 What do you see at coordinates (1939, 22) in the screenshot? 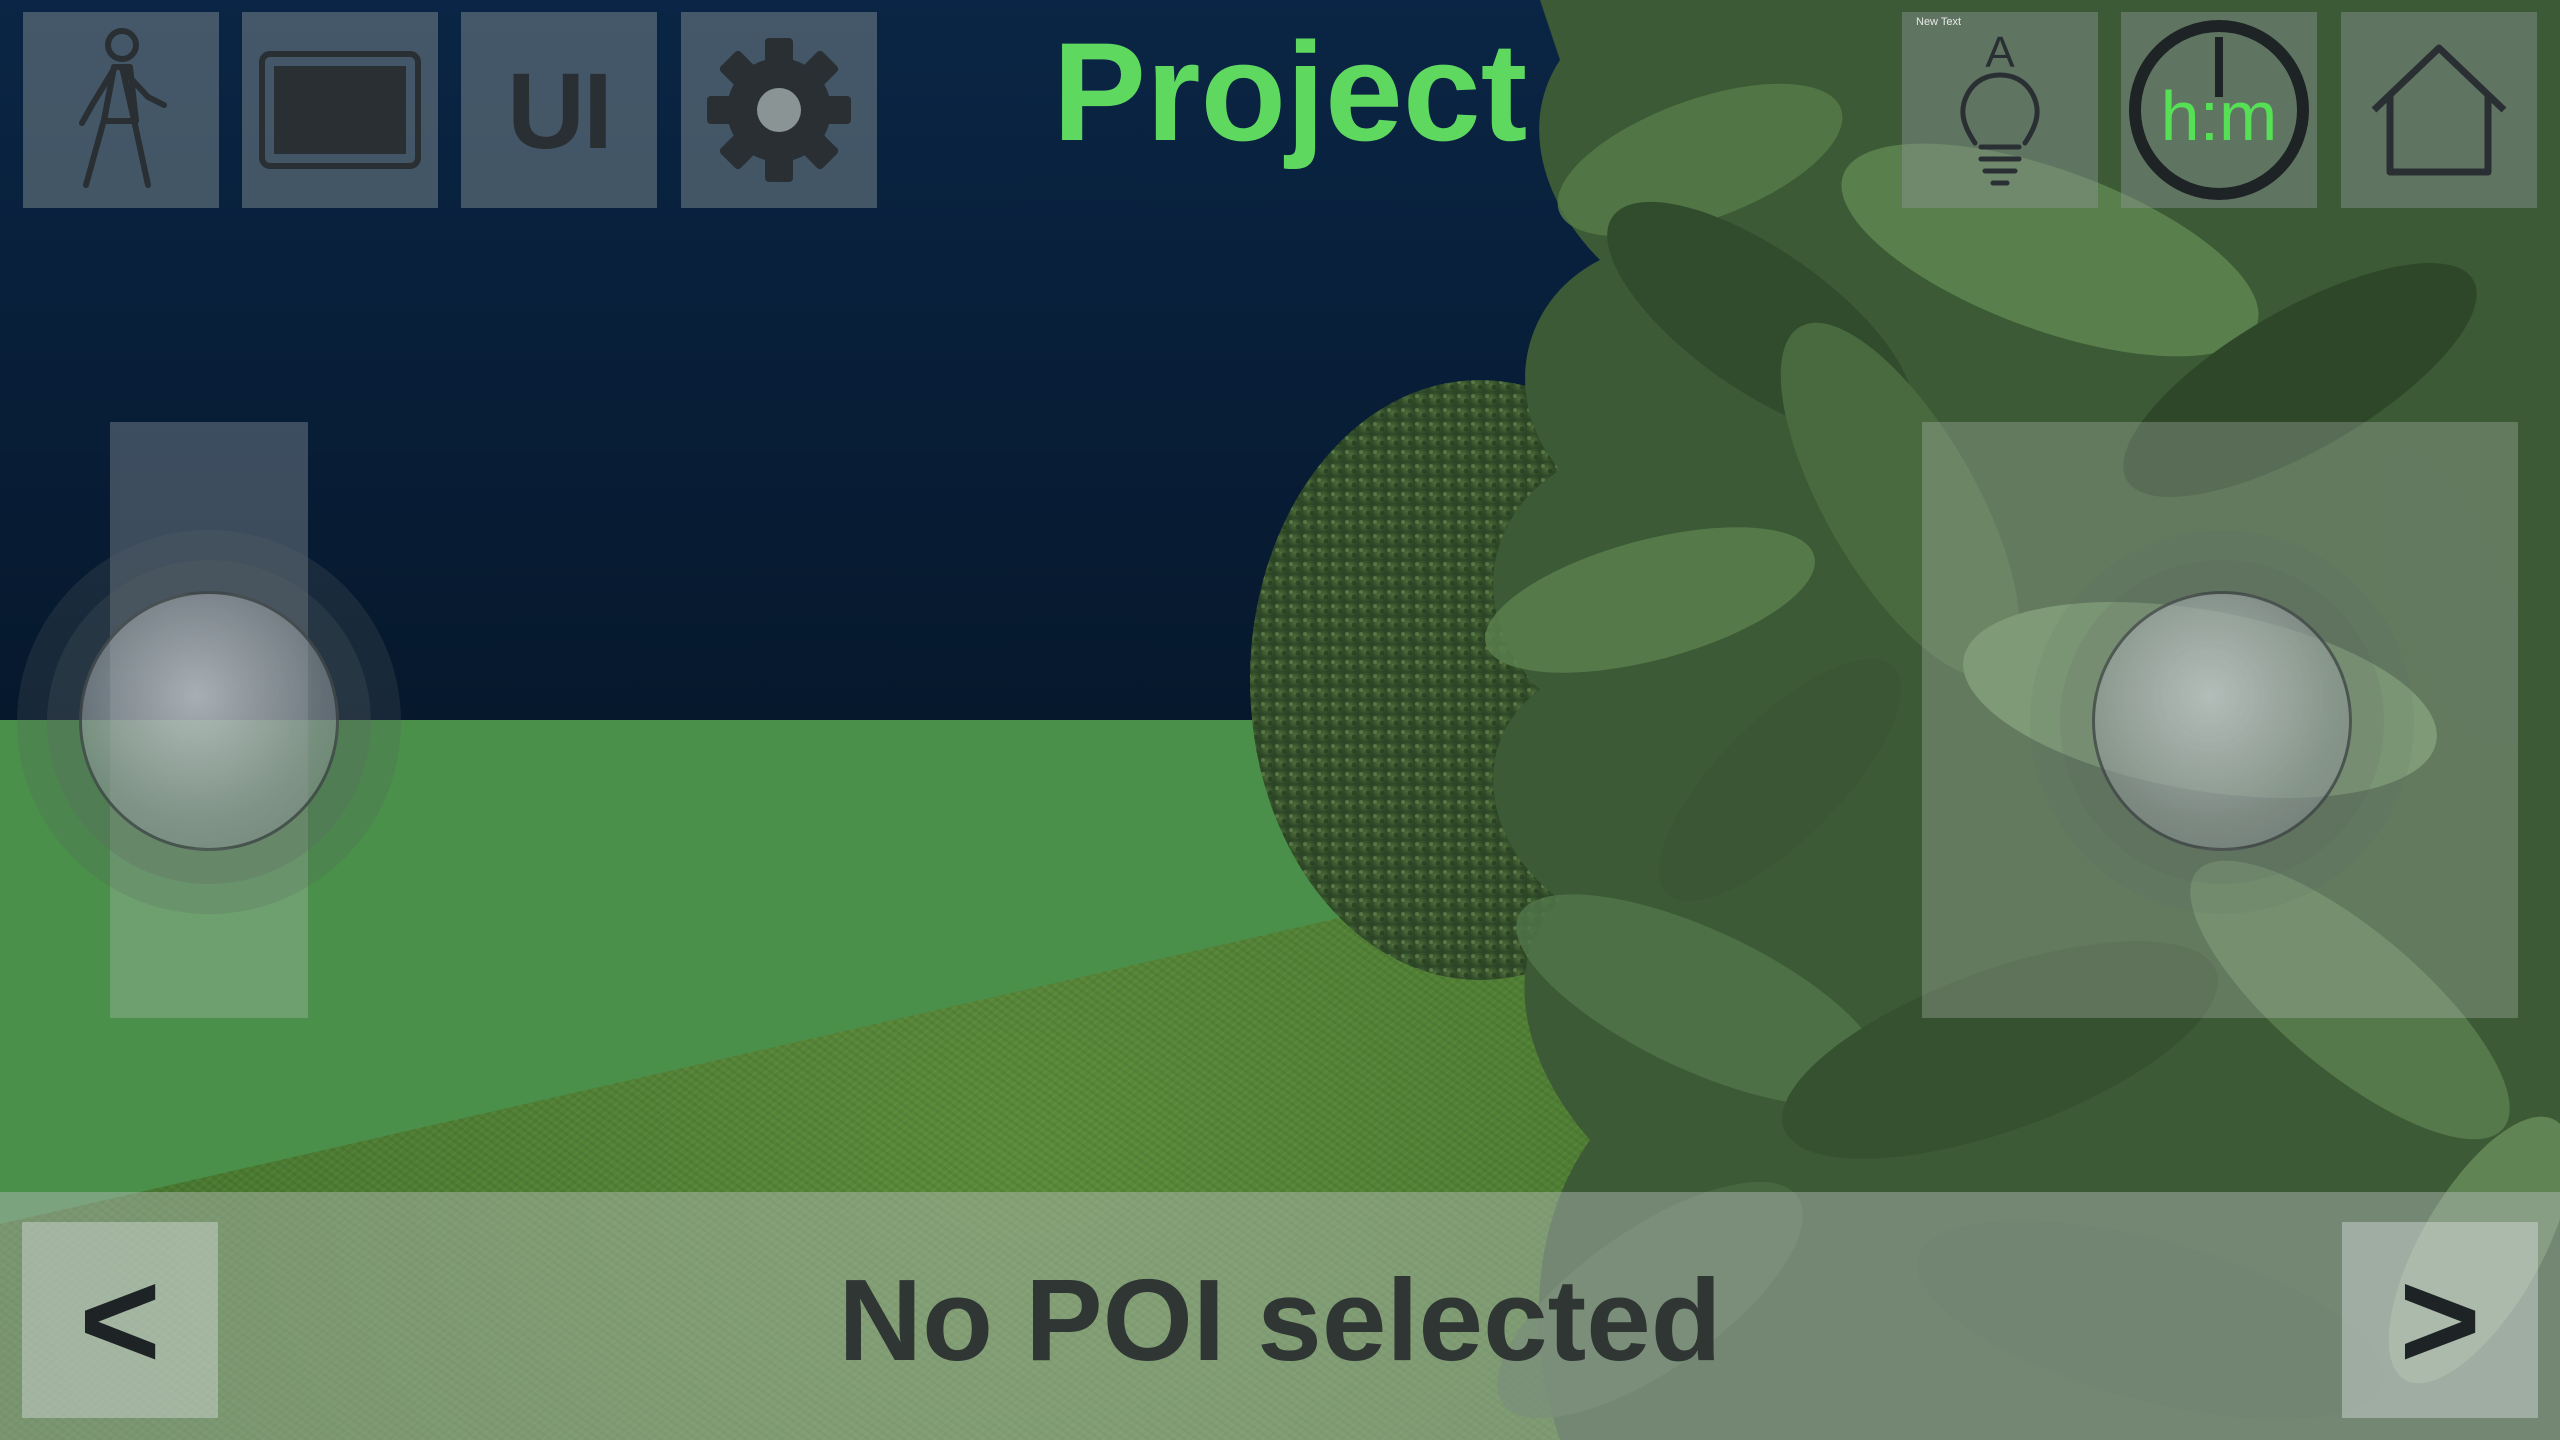
I see `new-text-caption: New Text` at bounding box center [1939, 22].